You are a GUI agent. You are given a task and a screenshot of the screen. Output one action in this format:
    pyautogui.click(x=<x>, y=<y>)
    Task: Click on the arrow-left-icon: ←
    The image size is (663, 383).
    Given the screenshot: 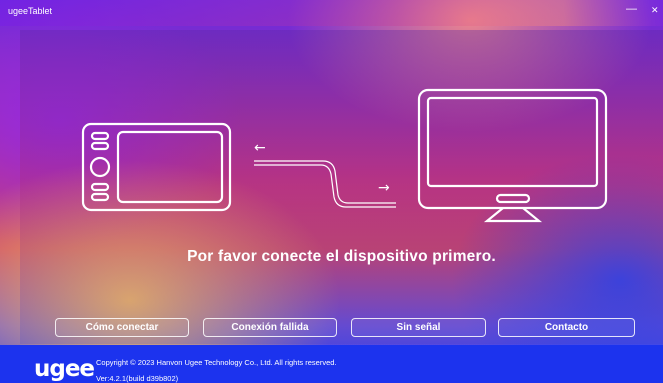 What is the action you would take?
    pyautogui.click(x=260, y=148)
    